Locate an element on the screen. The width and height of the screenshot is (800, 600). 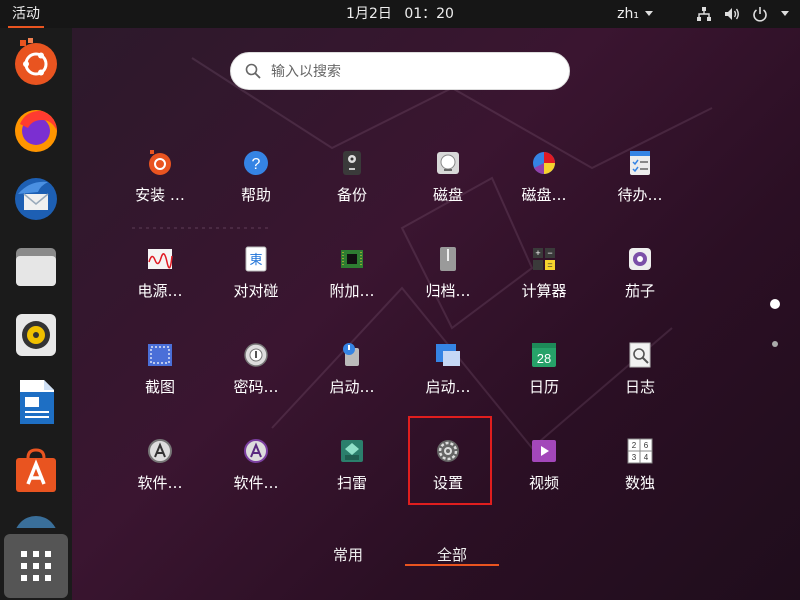
app-sudoku: 2 6 3 4 数独 is located at coordinates (640, 478).